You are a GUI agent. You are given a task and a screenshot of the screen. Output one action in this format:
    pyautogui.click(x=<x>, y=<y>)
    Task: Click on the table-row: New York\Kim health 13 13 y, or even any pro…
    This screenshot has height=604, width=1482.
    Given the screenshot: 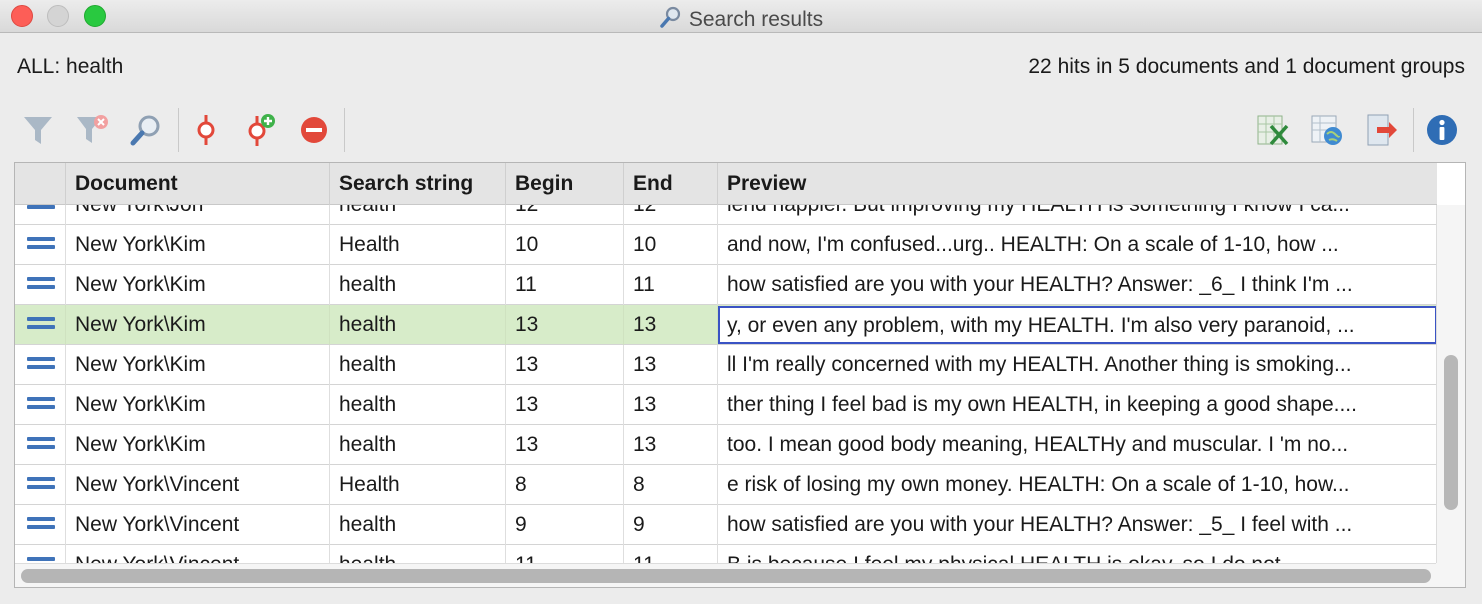 What is the action you would take?
    pyautogui.click(x=726, y=325)
    